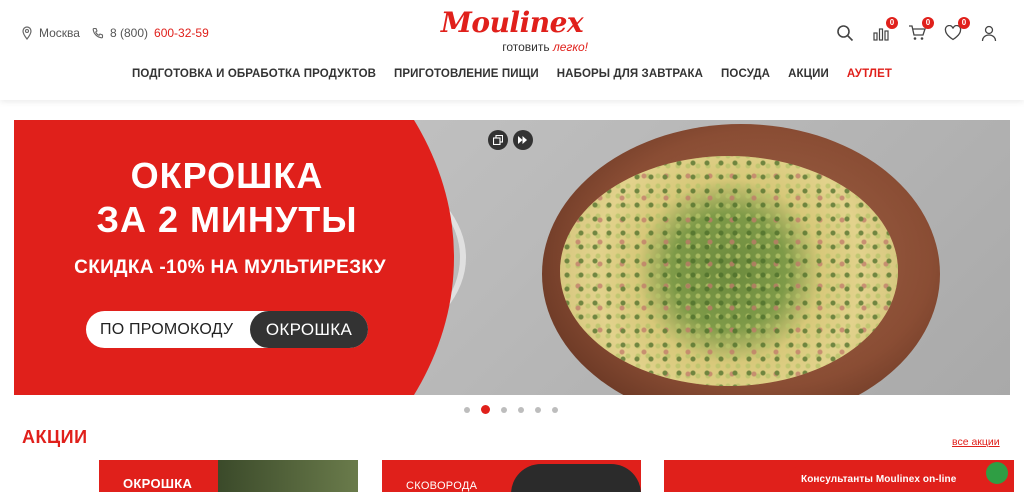 Image resolution: width=1024 pixels, height=492 pixels. I want to click on phone-icon, so click(98, 33).